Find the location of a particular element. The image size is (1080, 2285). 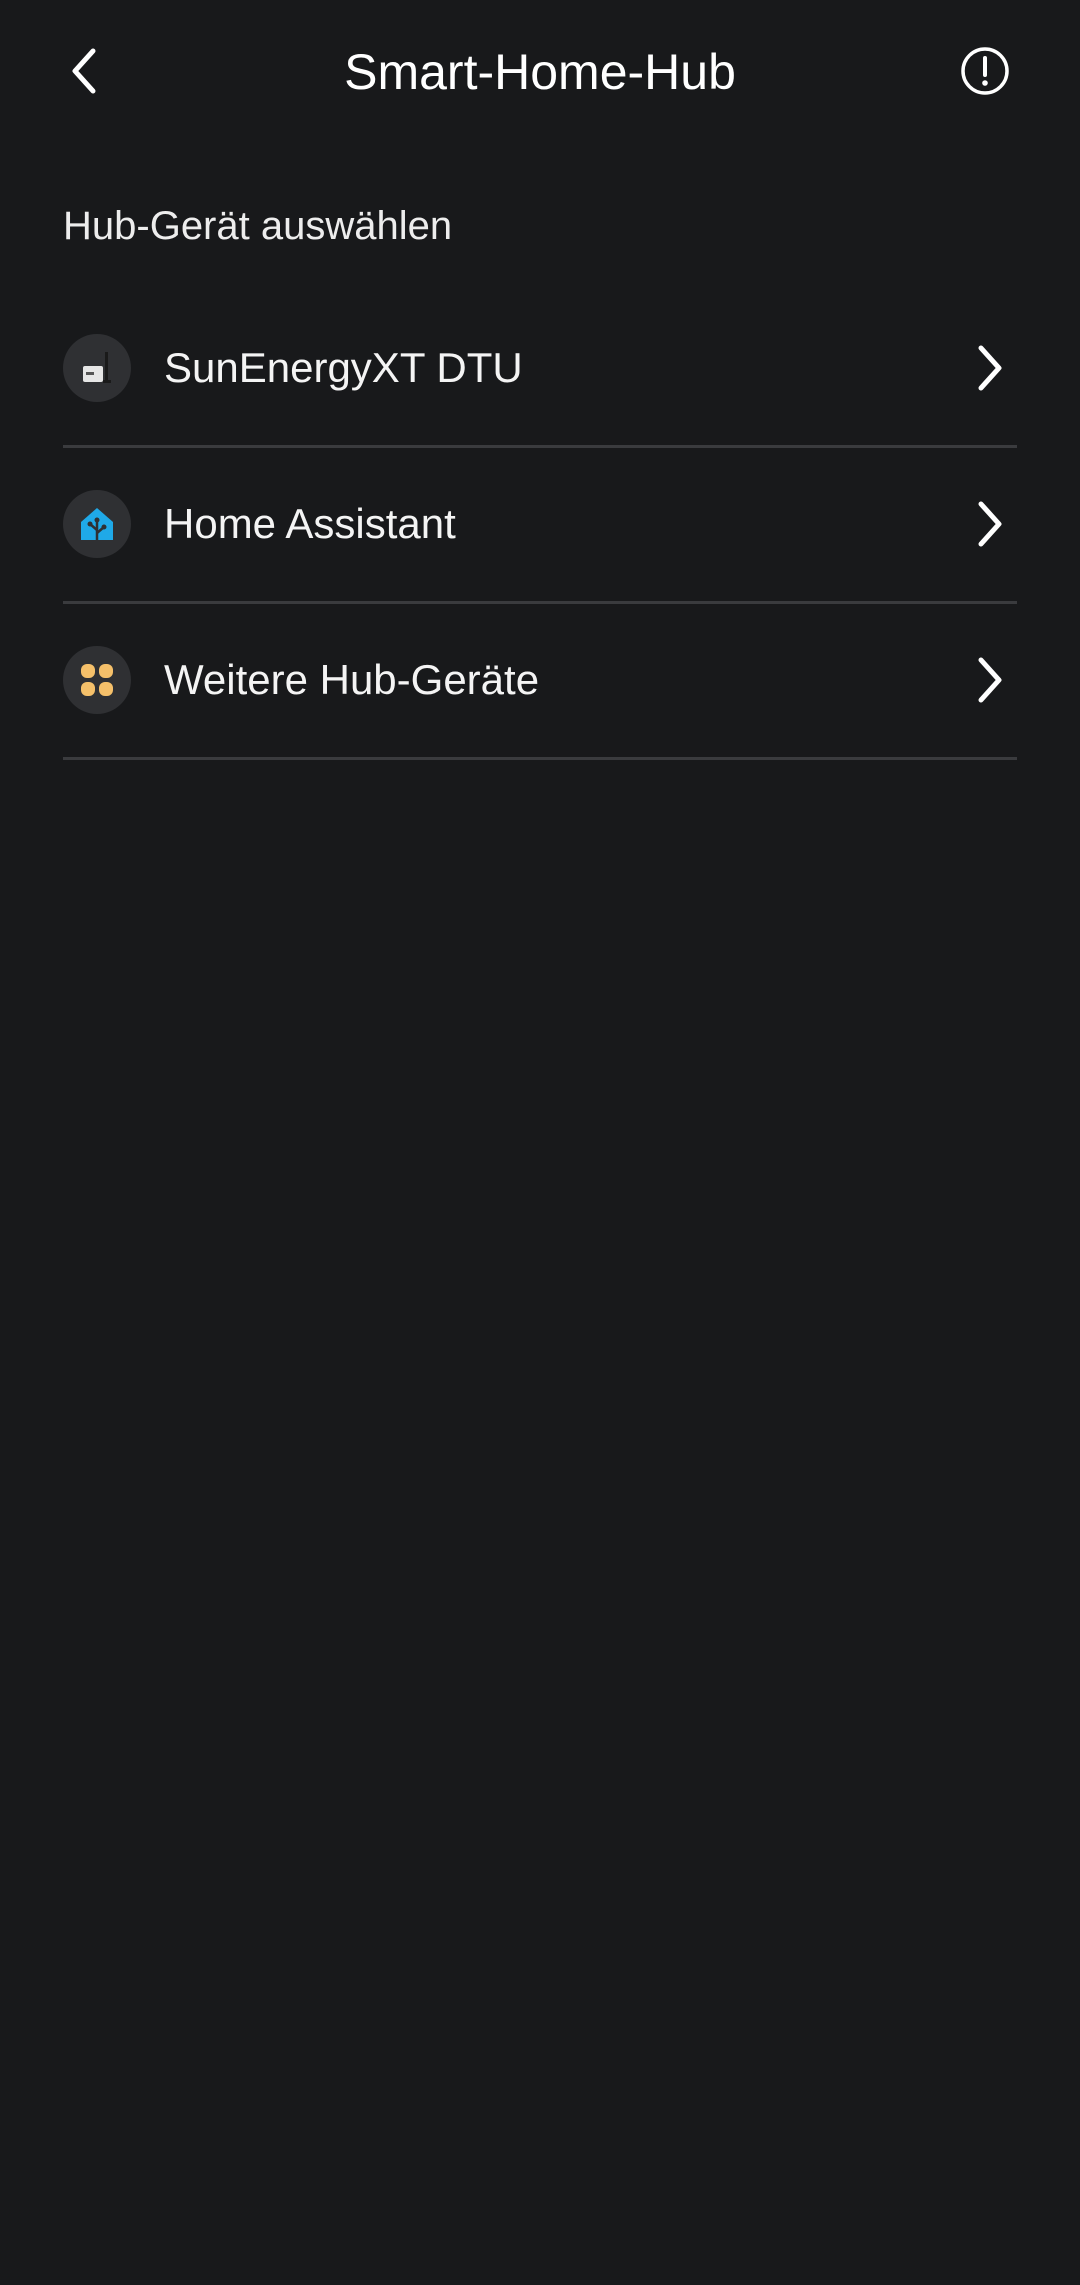

more-devices-icon is located at coordinates (97, 680).